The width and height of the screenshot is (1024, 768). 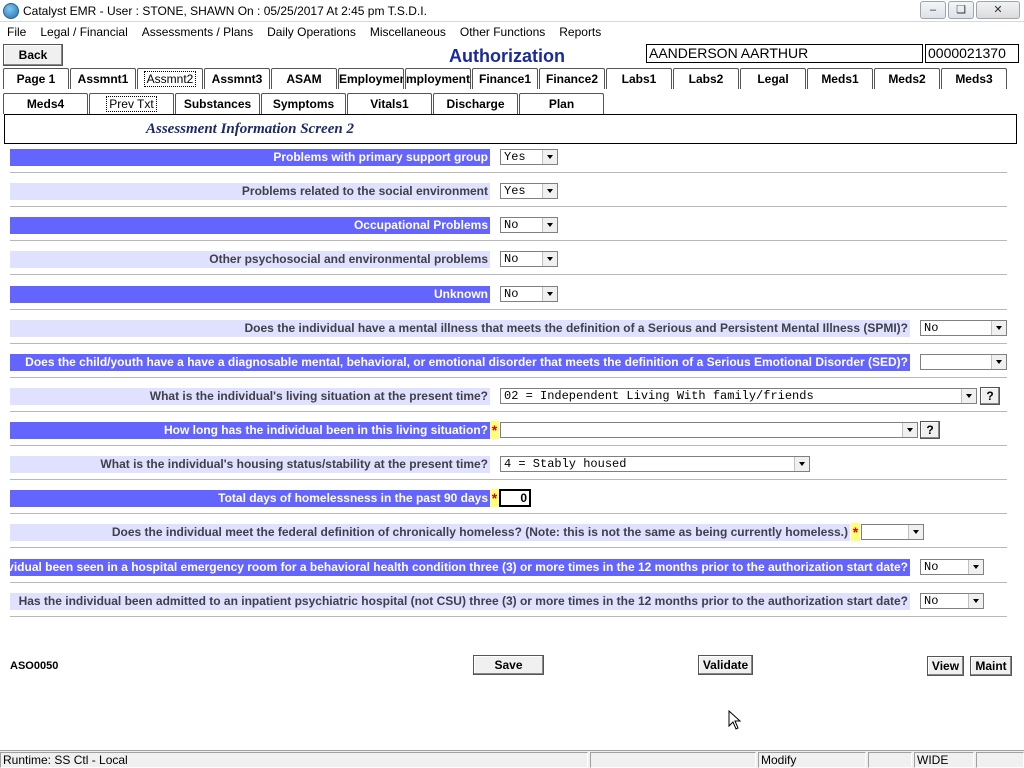 What do you see at coordinates (507, 56) in the screenshot?
I see `page-title: Authorization` at bounding box center [507, 56].